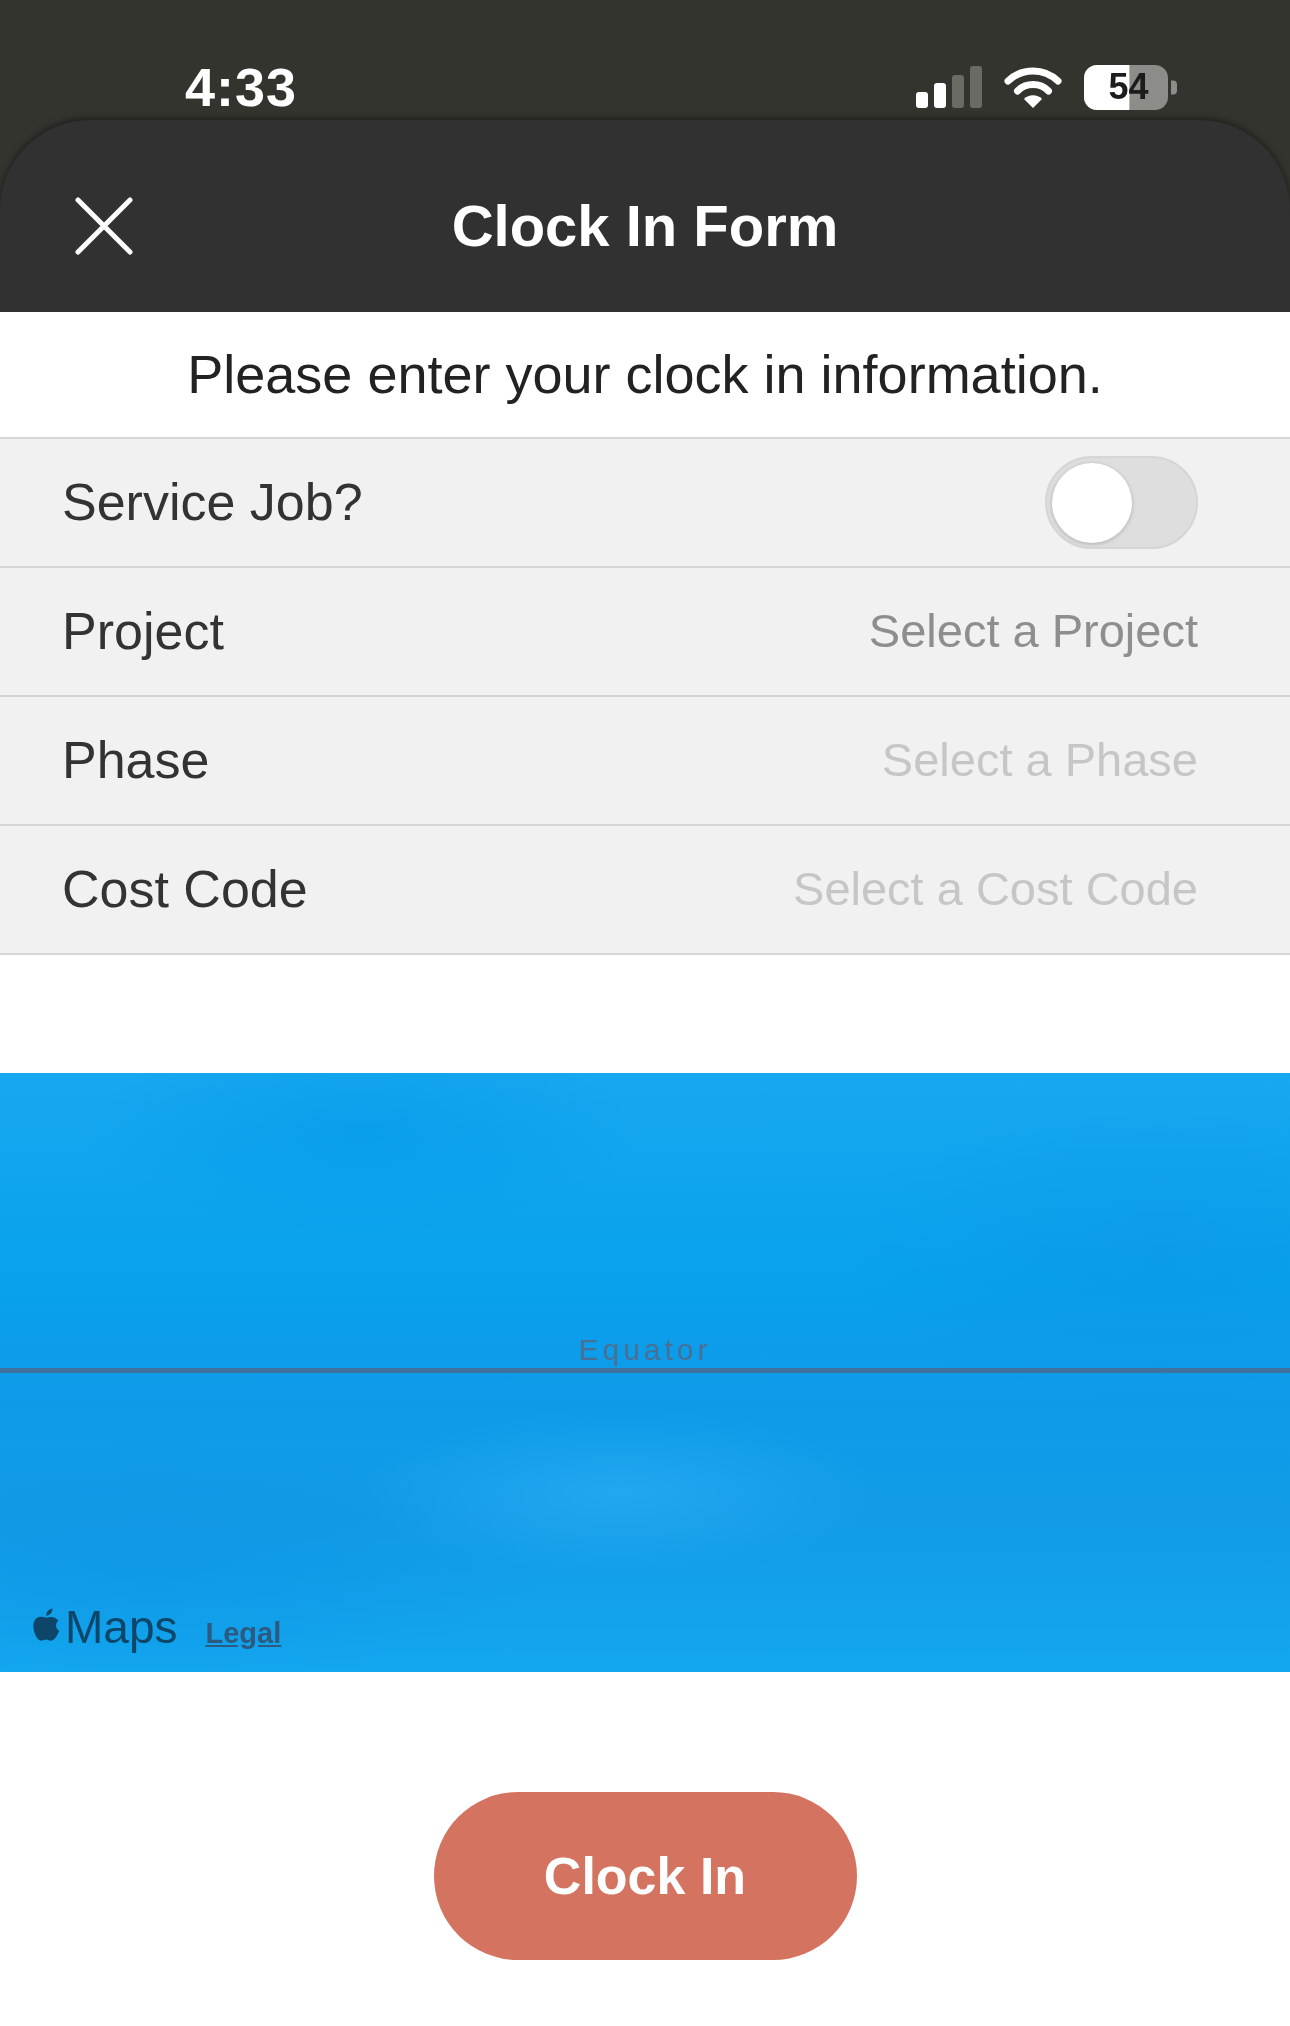 This screenshot has height=2026, width=1290. Describe the element at coordinates (104, 226) in the screenshot. I see `close-button` at that location.